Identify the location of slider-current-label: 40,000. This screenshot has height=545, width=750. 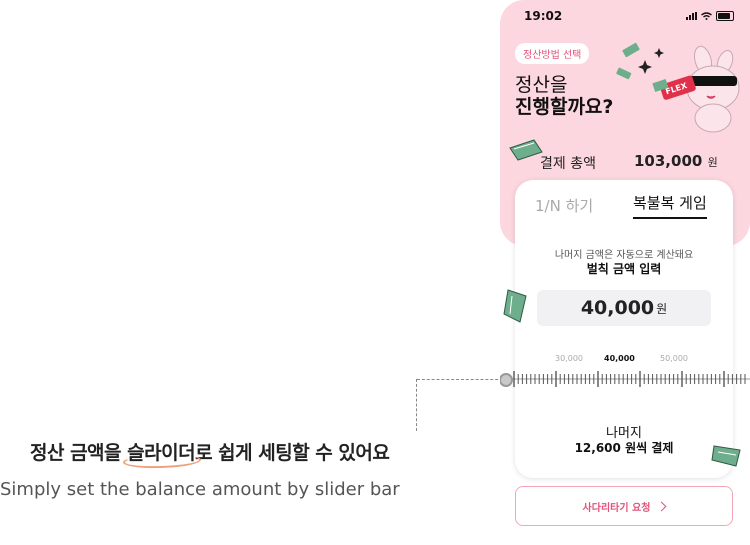
(619, 358).